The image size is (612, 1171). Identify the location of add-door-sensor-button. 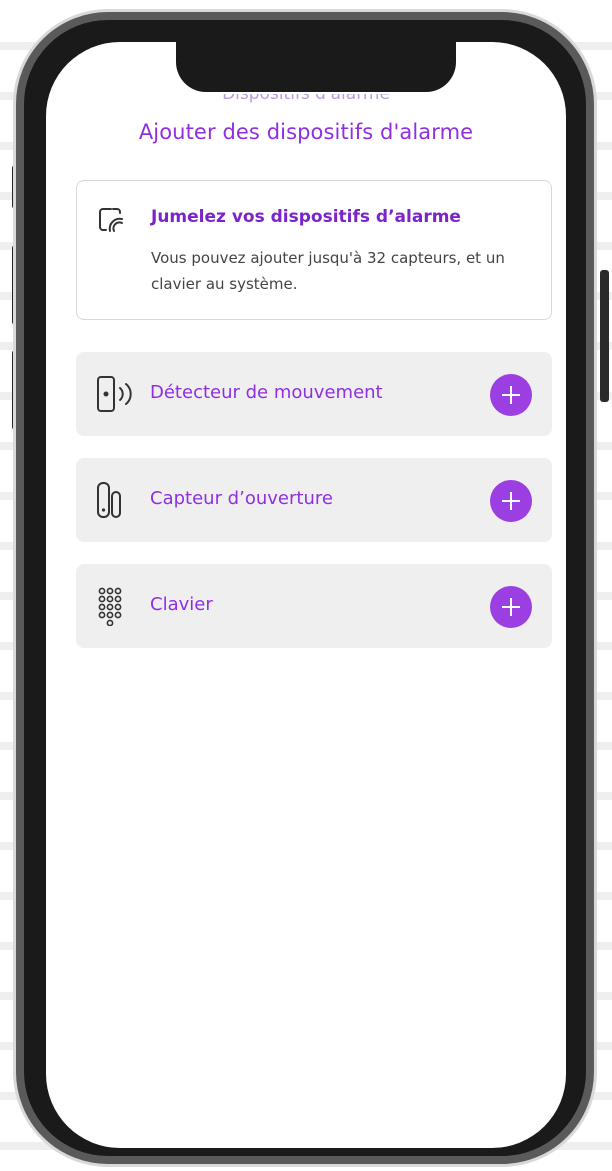
(511, 501).